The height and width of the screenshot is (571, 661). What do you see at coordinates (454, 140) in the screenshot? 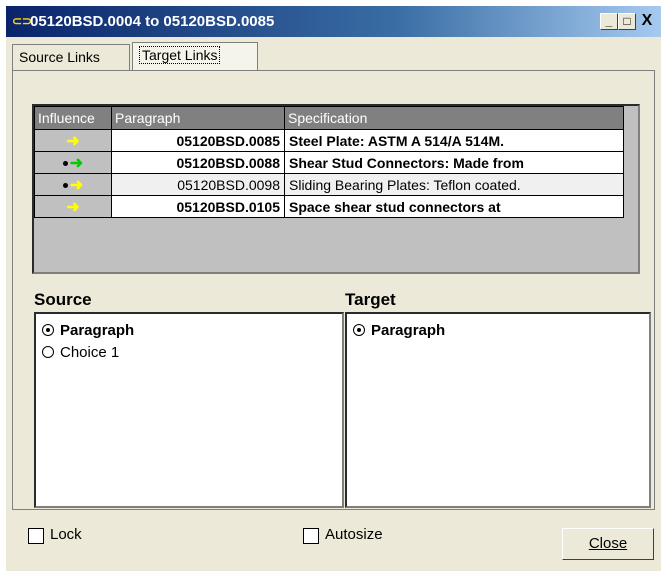
I see `specification-cell: Steel Plate: ASTM A 514/A 514M.` at bounding box center [454, 140].